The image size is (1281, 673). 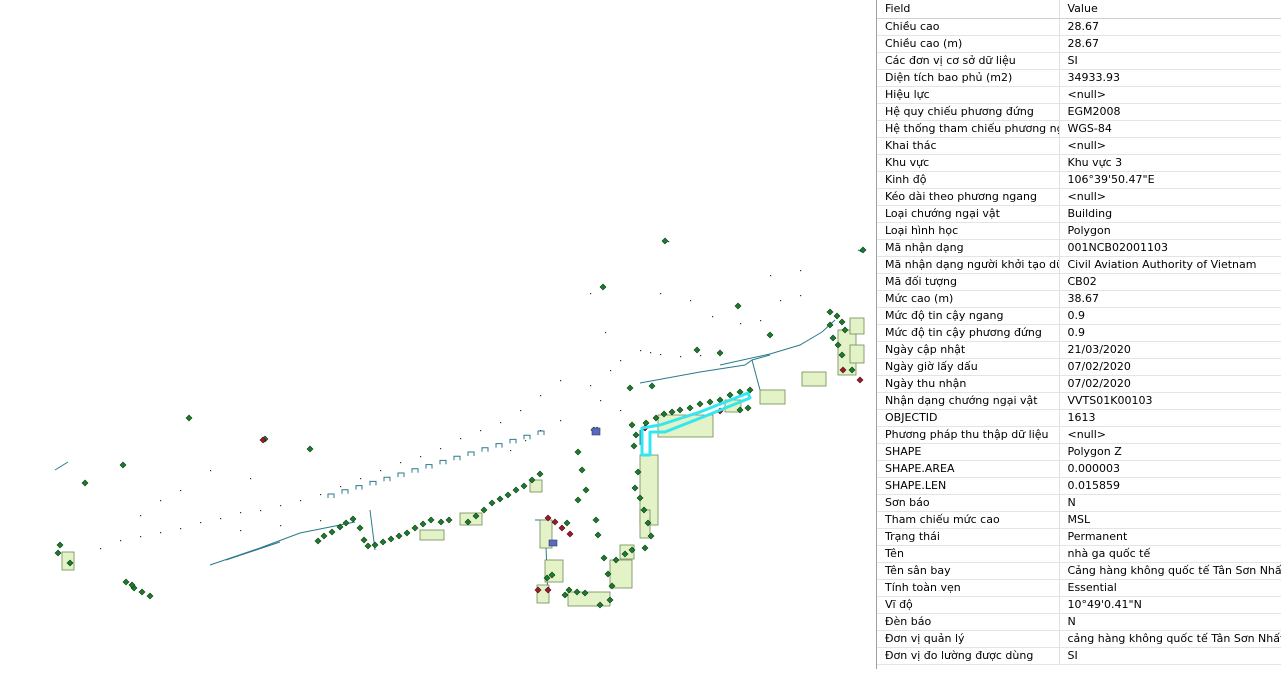 I want to click on attribute-row: Đơn vị đo lường được dùng SI, so click(x=1079, y=656).